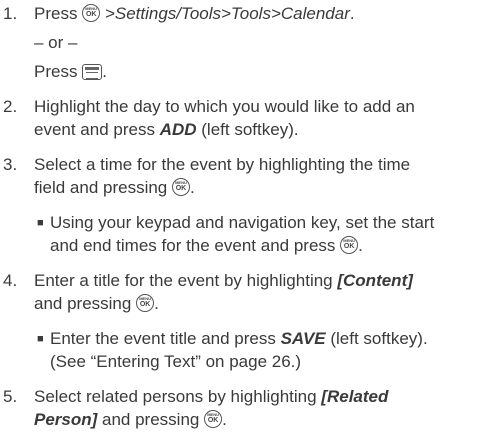  What do you see at coordinates (151, 419) in the screenshot?
I see `step-5-text-2: and pressing` at bounding box center [151, 419].